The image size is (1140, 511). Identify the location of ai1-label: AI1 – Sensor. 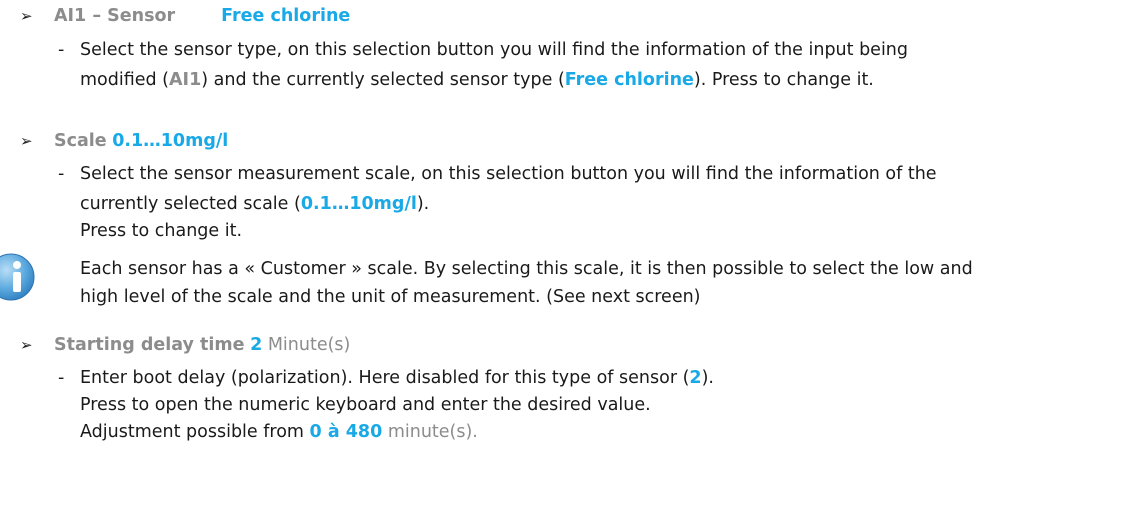
(115, 16).